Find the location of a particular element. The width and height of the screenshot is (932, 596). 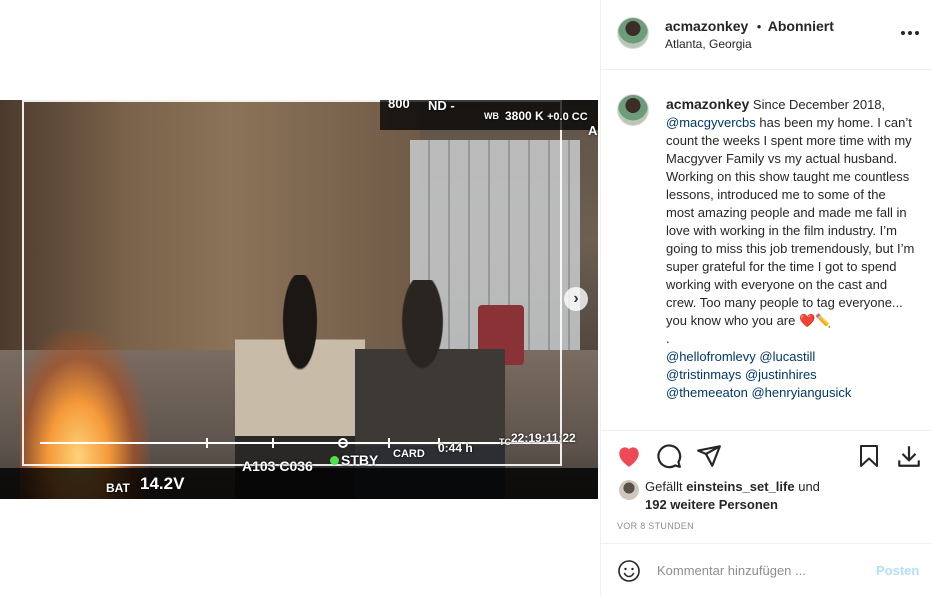

standby-dot-icon is located at coordinates (334, 460).